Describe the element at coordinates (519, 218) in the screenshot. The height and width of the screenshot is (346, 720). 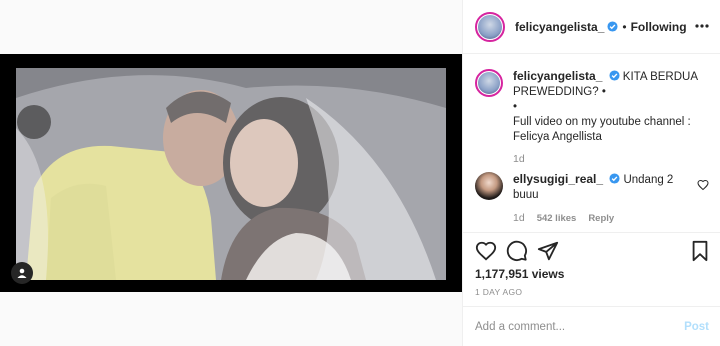
I see `comment-time: 1d` at that location.